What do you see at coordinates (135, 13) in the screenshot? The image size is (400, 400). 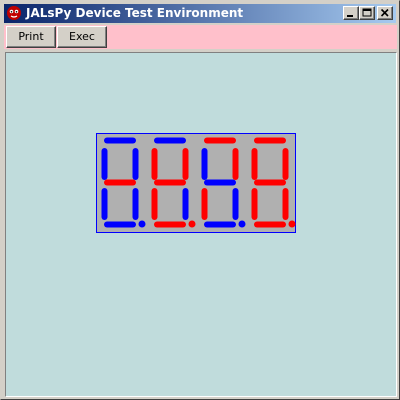 I see `window-title: JALsPy Device Test Environment` at bounding box center [135, 13].